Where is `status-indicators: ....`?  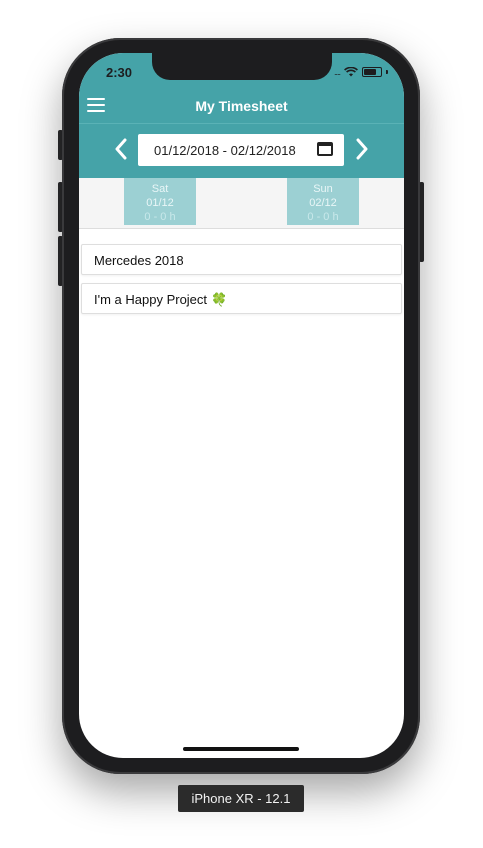 status-indicators: .... is located at coordinates (361, 72).